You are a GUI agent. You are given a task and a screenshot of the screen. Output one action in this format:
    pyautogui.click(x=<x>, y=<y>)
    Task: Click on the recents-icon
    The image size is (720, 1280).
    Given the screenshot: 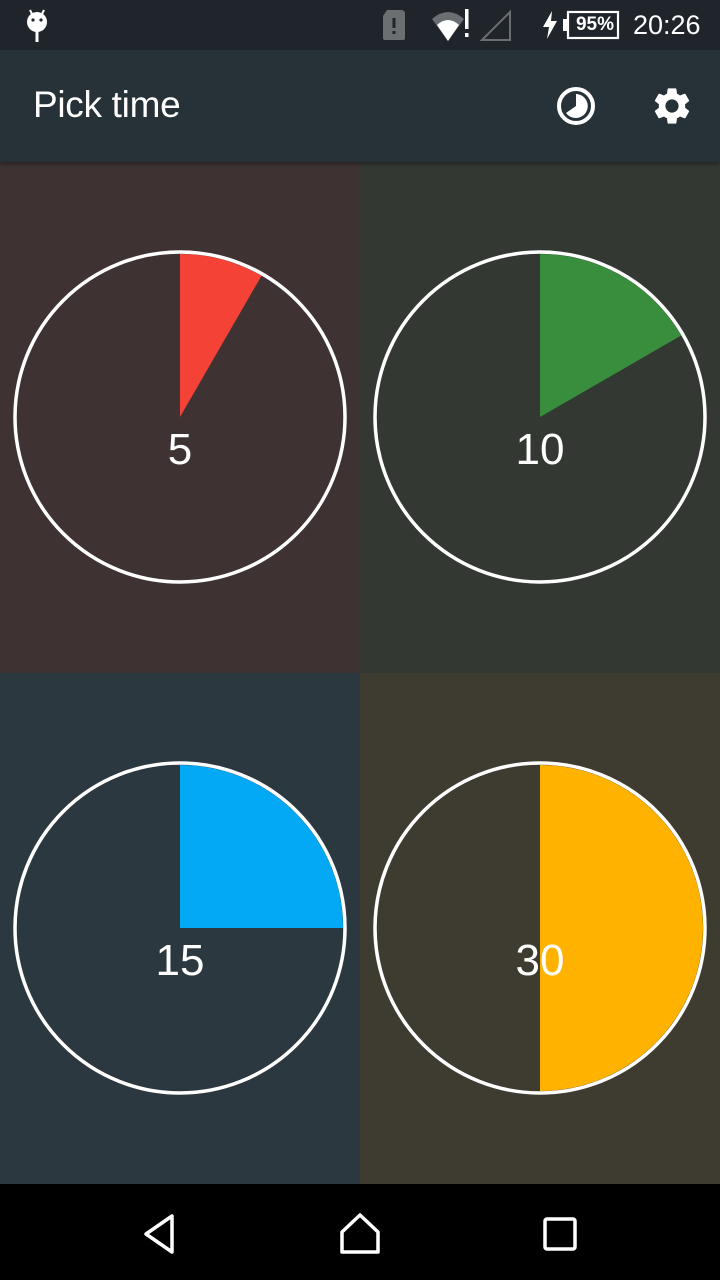 What is the action you would take?
    pyautogui.click(x=560, y=1234)
    